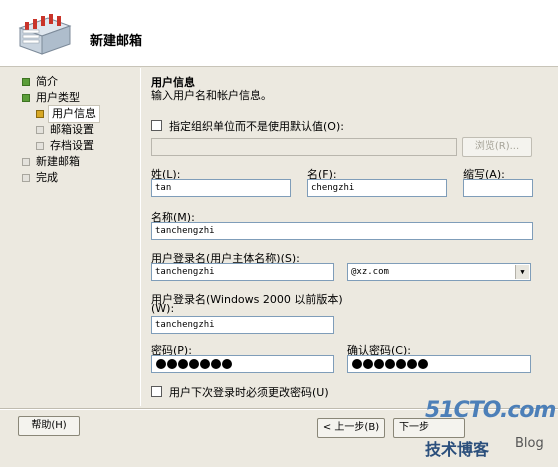 The width and height of the screenshot is (558, 467). Describe the element at coordinates (221, 188) in the screenshot. I see `last-name-input: tan` at that location.